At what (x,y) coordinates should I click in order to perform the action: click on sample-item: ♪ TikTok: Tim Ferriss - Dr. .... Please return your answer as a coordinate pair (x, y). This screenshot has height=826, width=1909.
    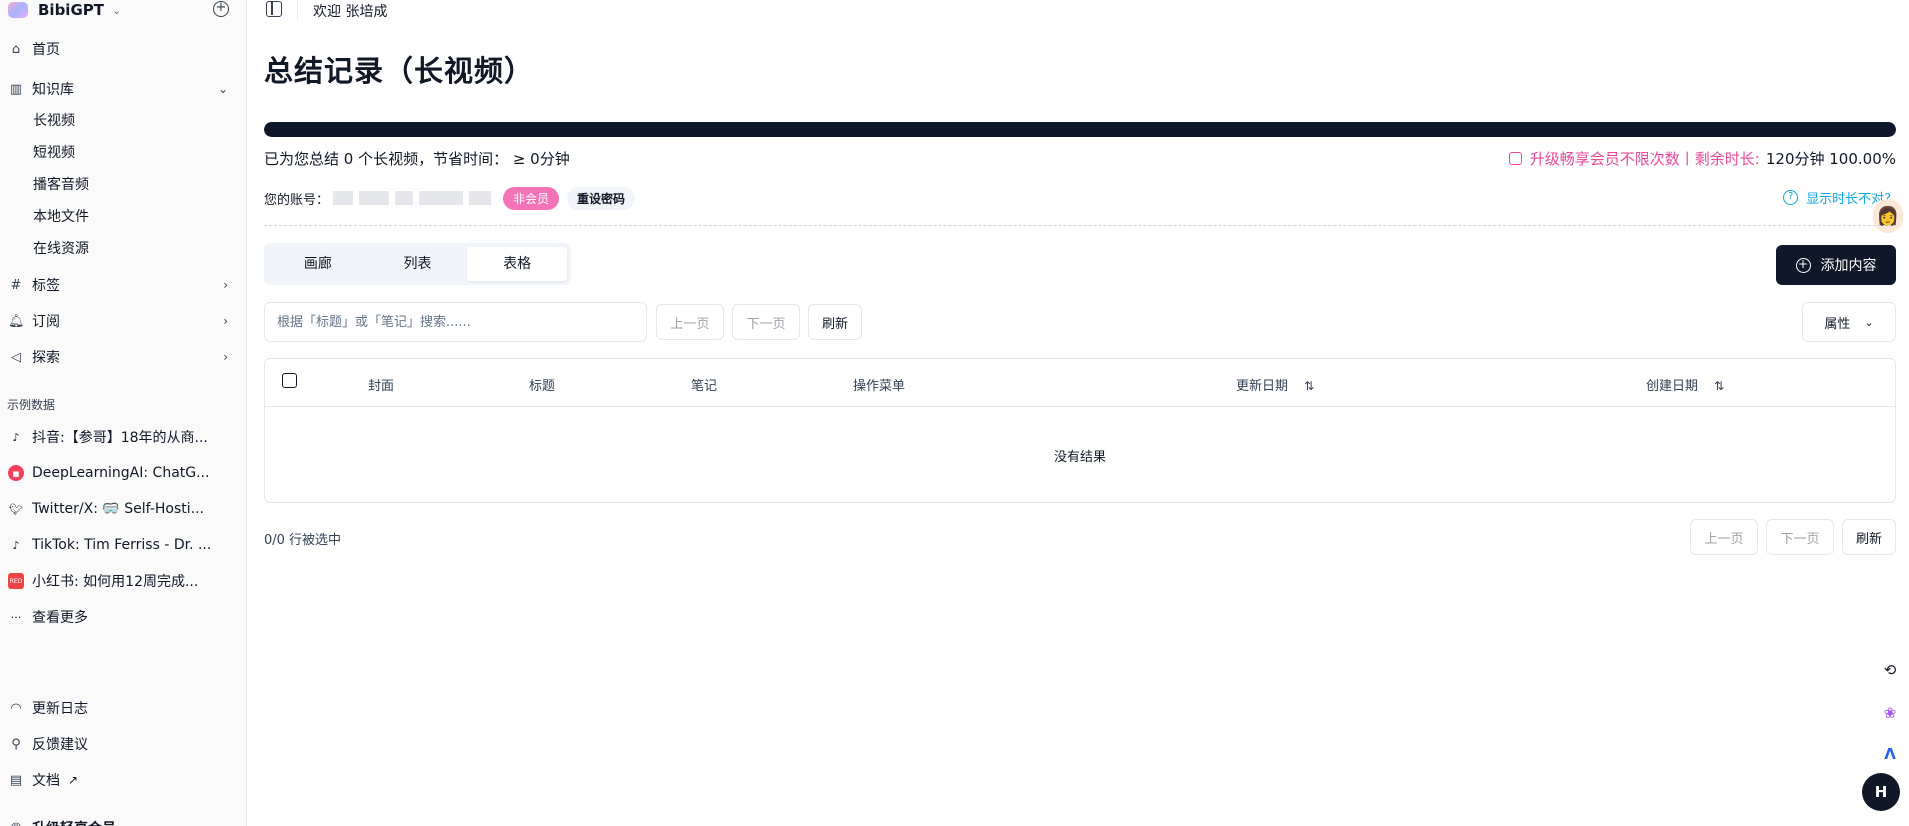
    Looking at the image, I should click on (123, 545).